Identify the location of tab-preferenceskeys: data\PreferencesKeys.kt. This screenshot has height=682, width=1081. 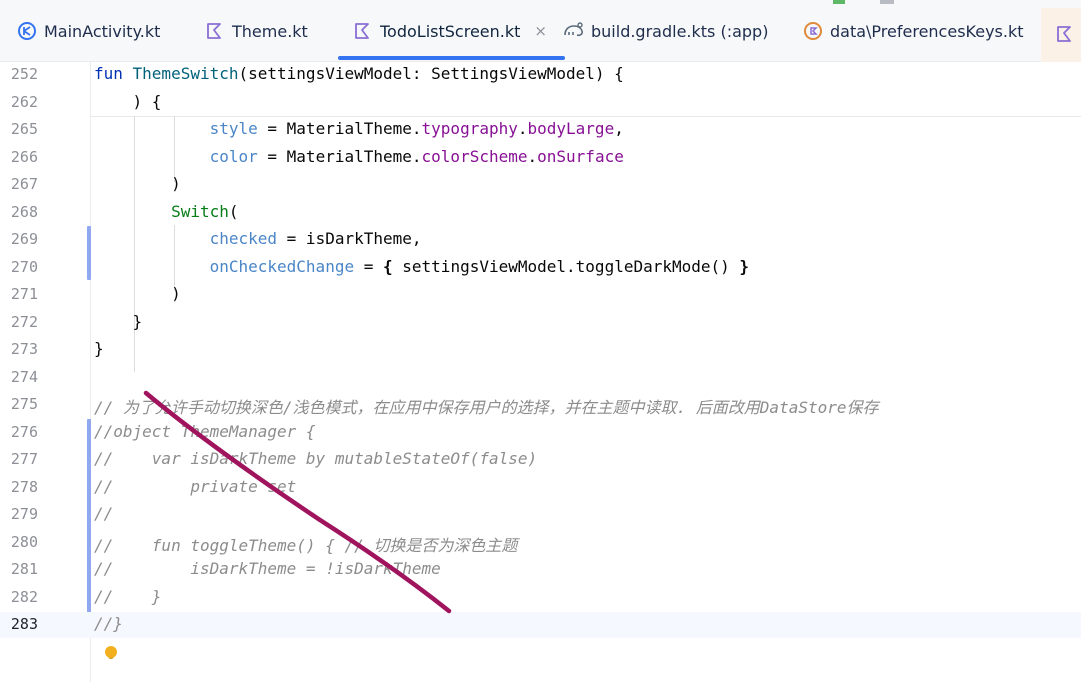
(913, 31).